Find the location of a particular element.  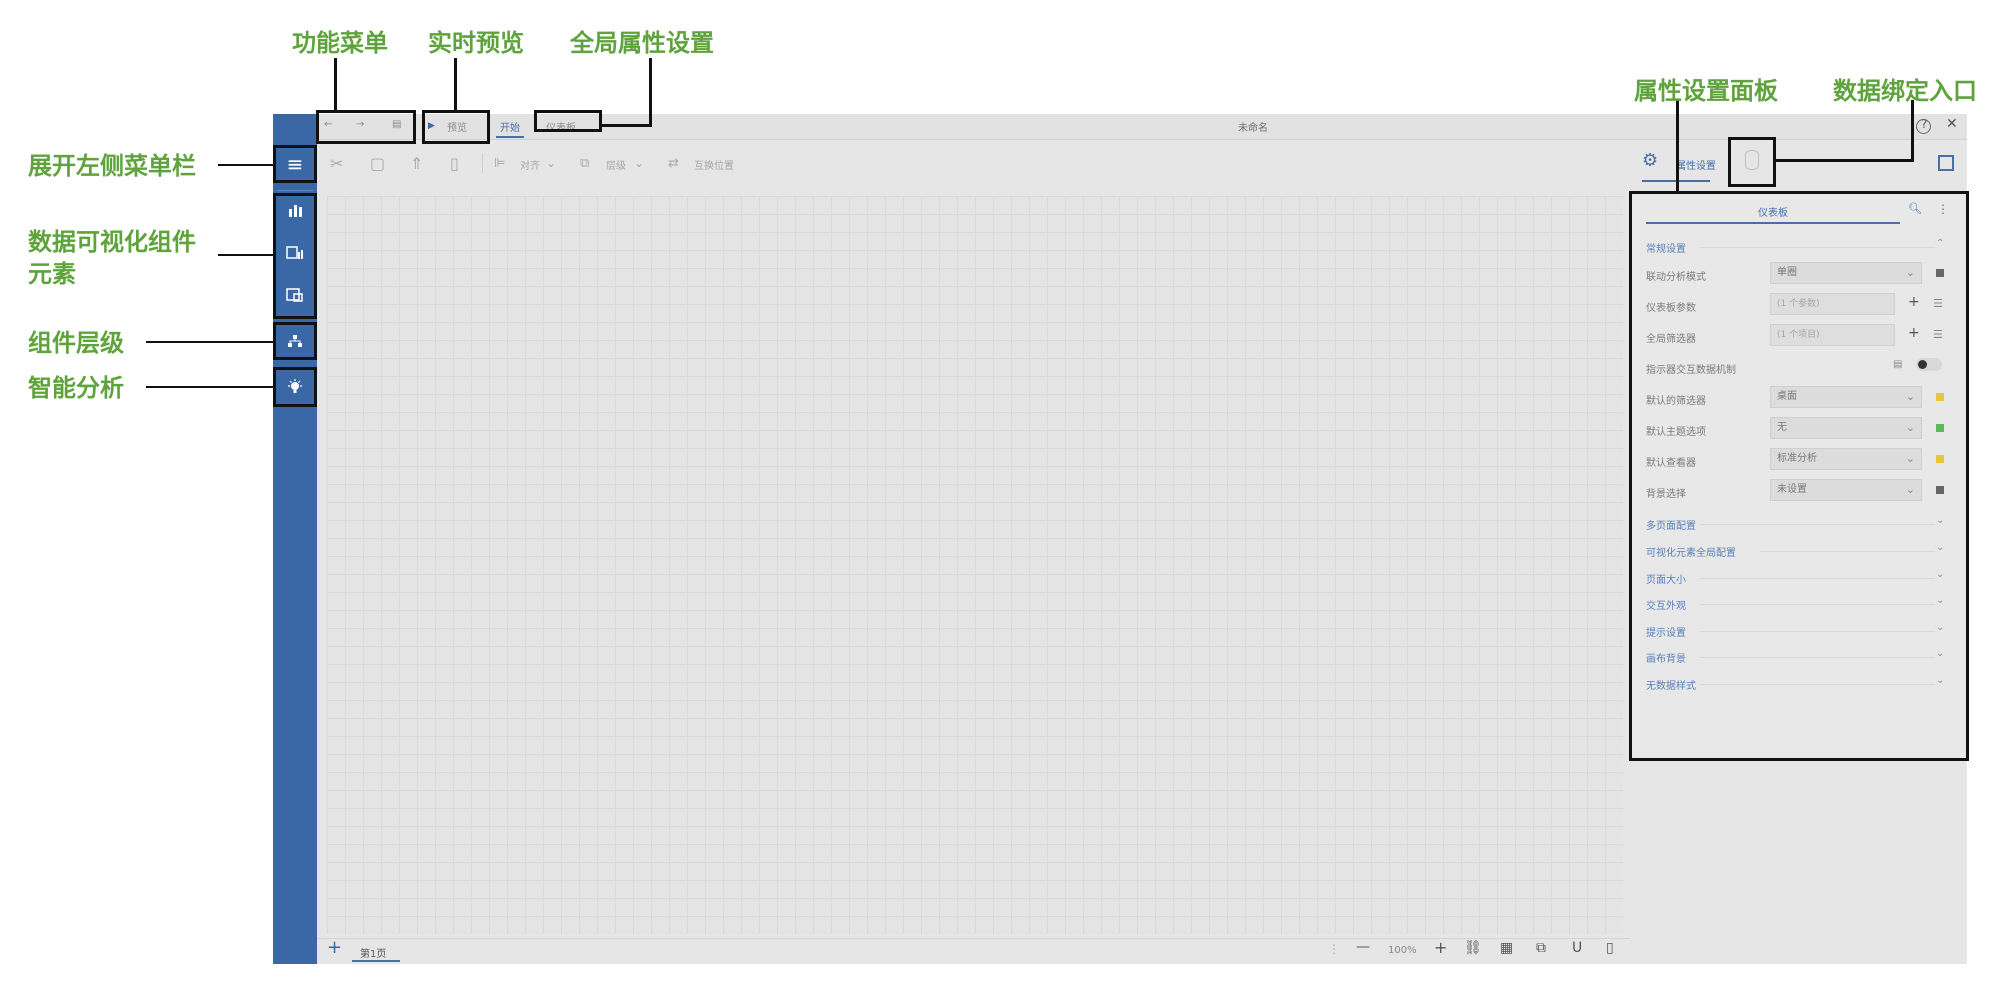

annotation-layer: 组件层级 is located at coordinates (76, 343).